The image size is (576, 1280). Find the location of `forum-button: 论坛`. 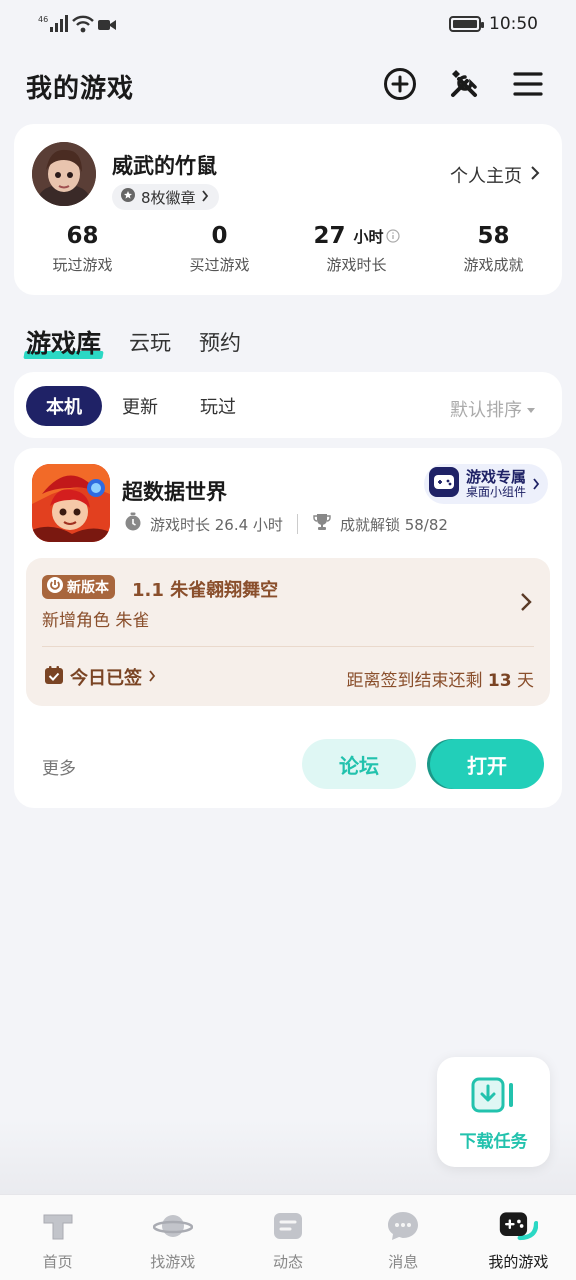

forum-button: 论坛 is located at coordinates (359, 764).